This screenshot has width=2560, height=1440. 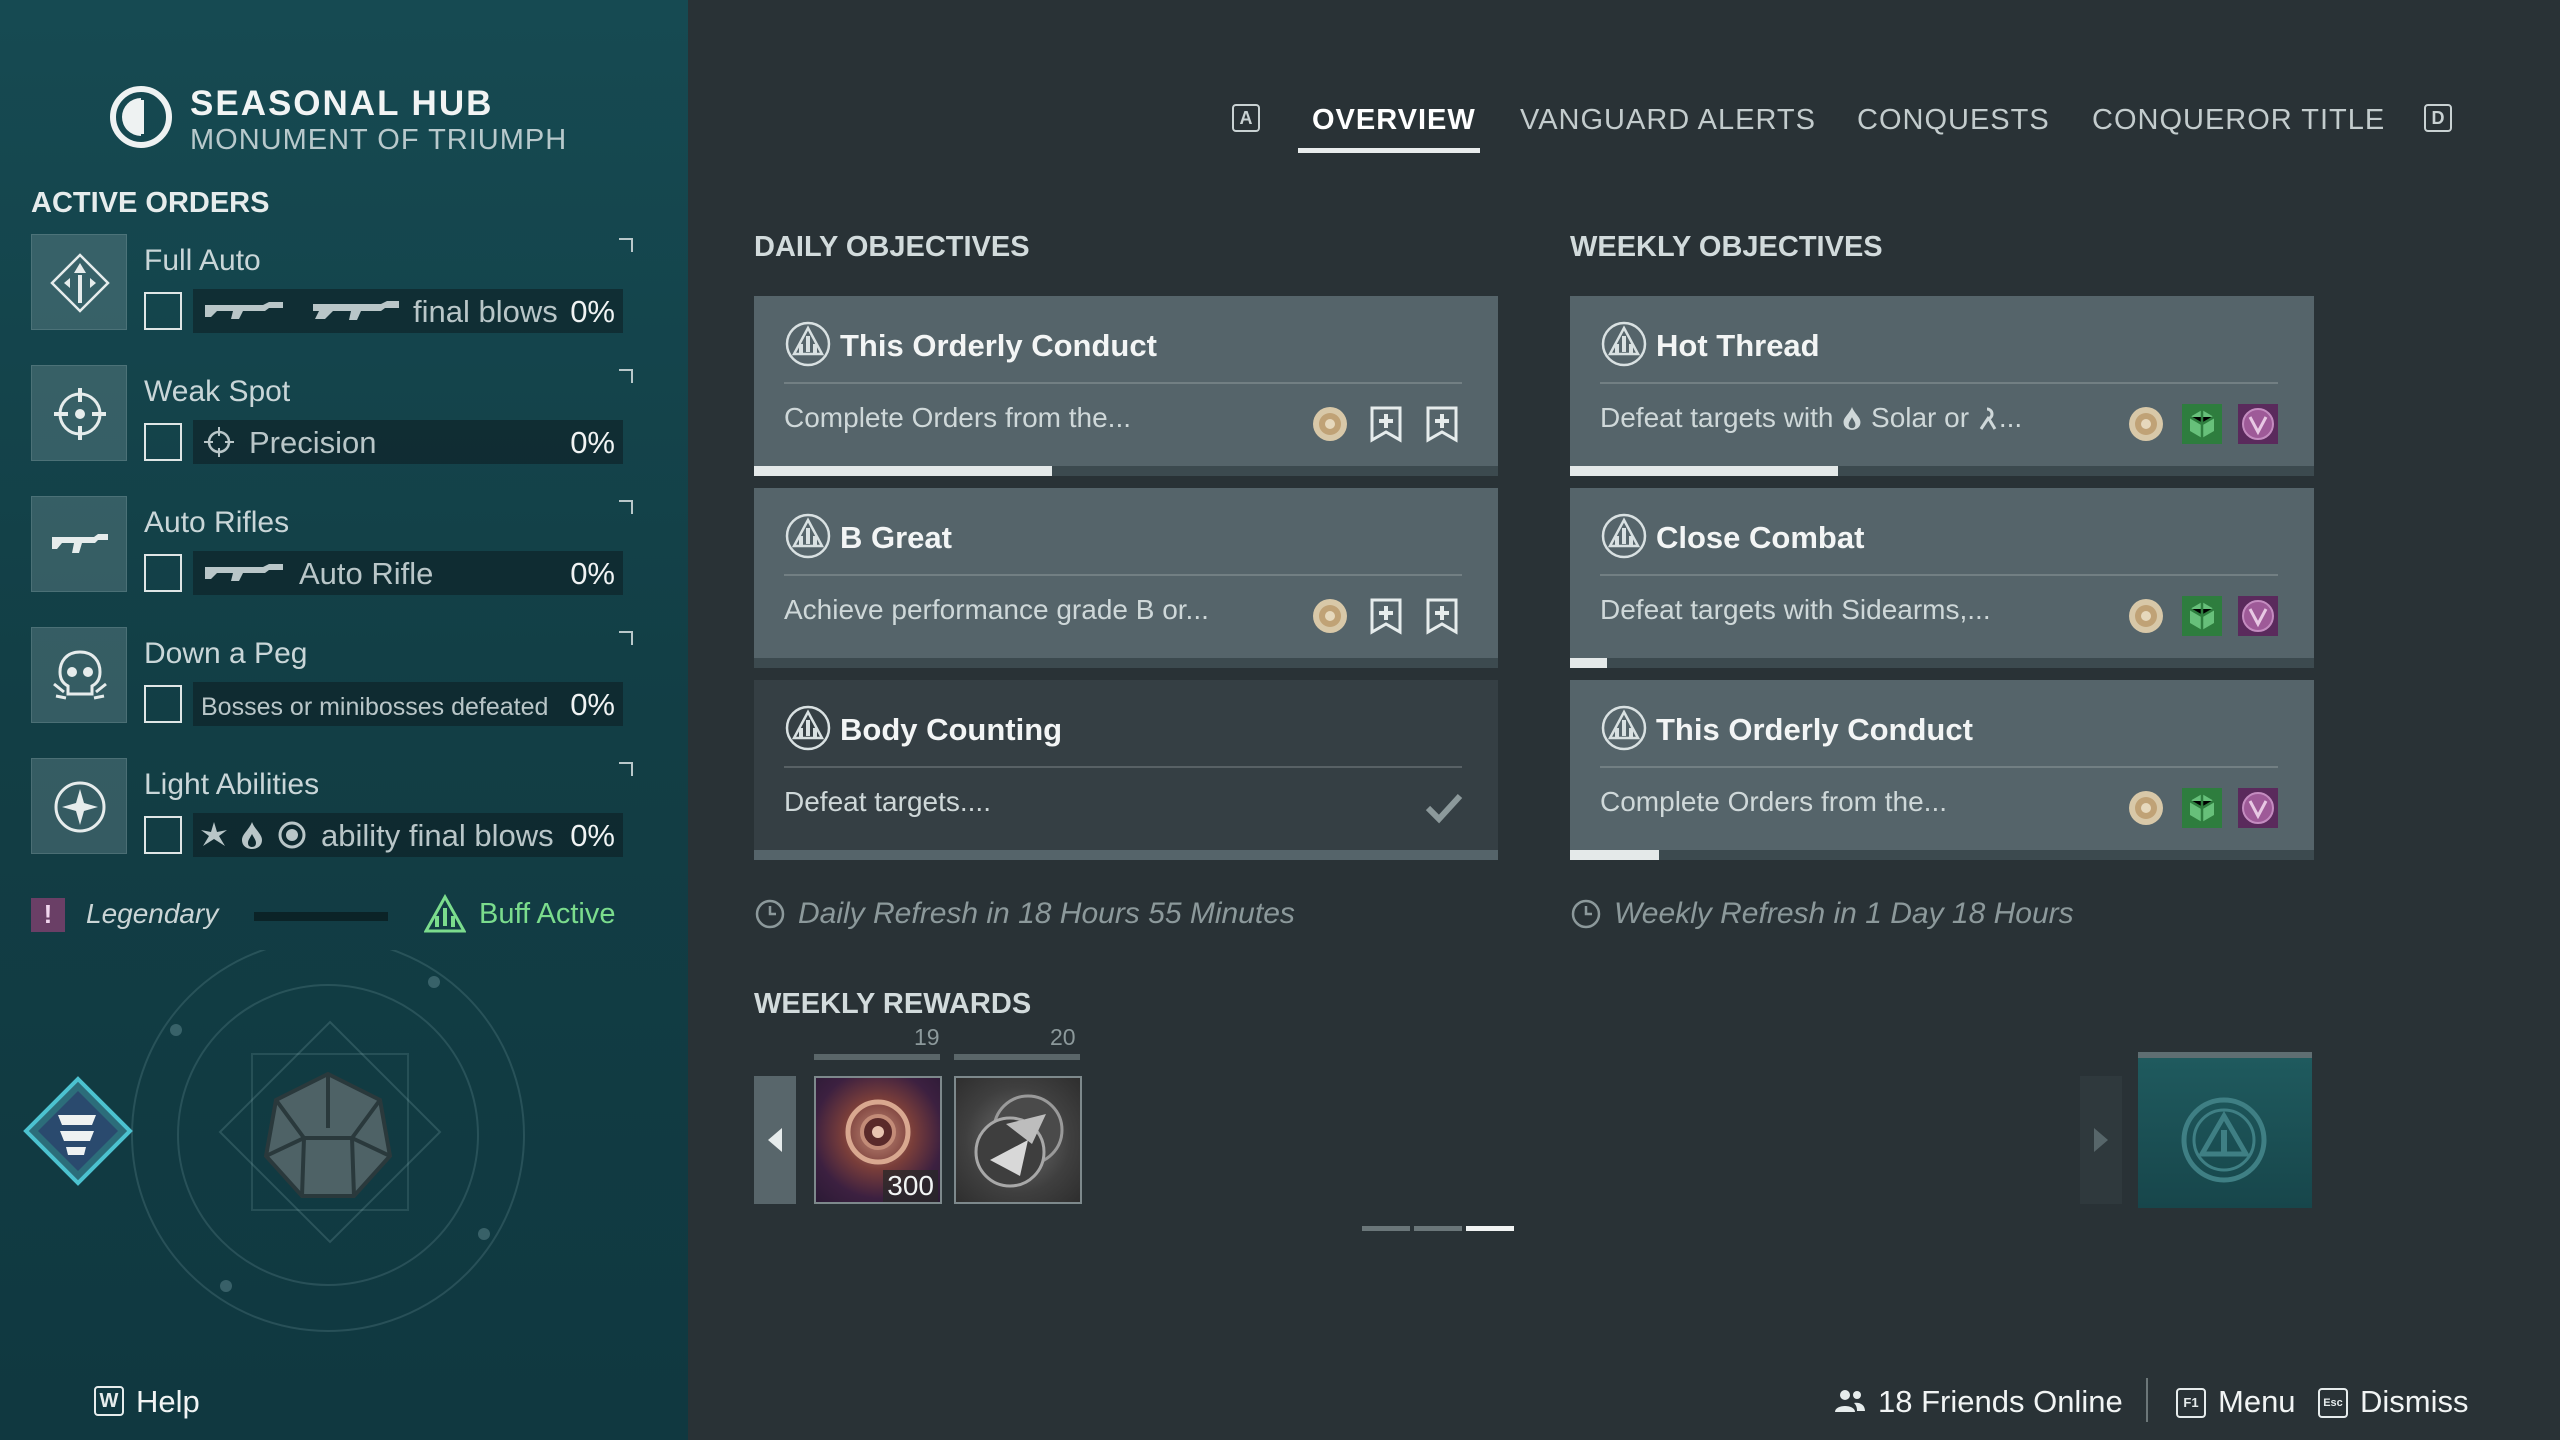 I want to click on ghost-shell-icon, so click(x=338, y=1160).